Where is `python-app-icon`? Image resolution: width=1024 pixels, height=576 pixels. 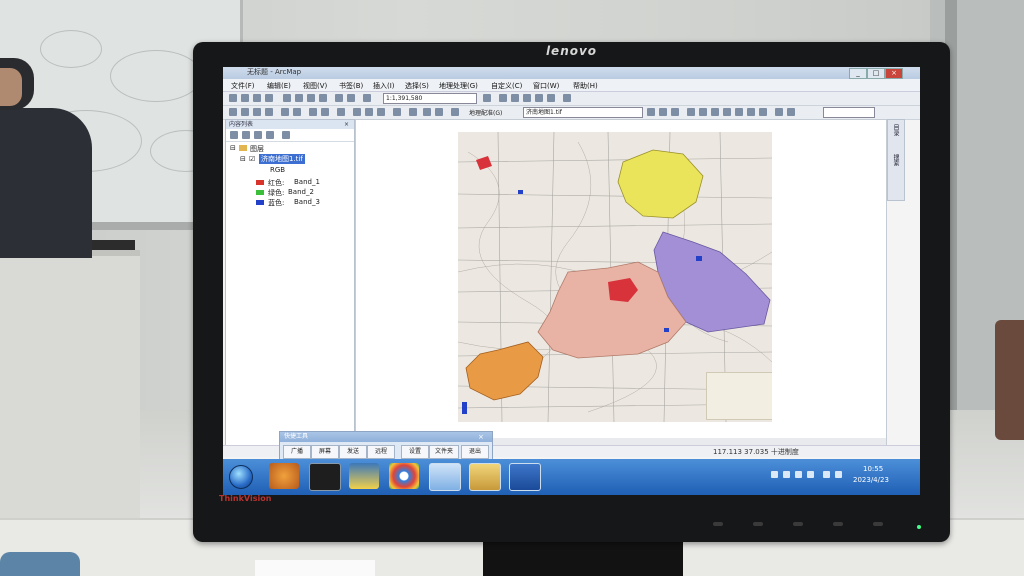 python-app-icon is located at coordinates (364, 476).